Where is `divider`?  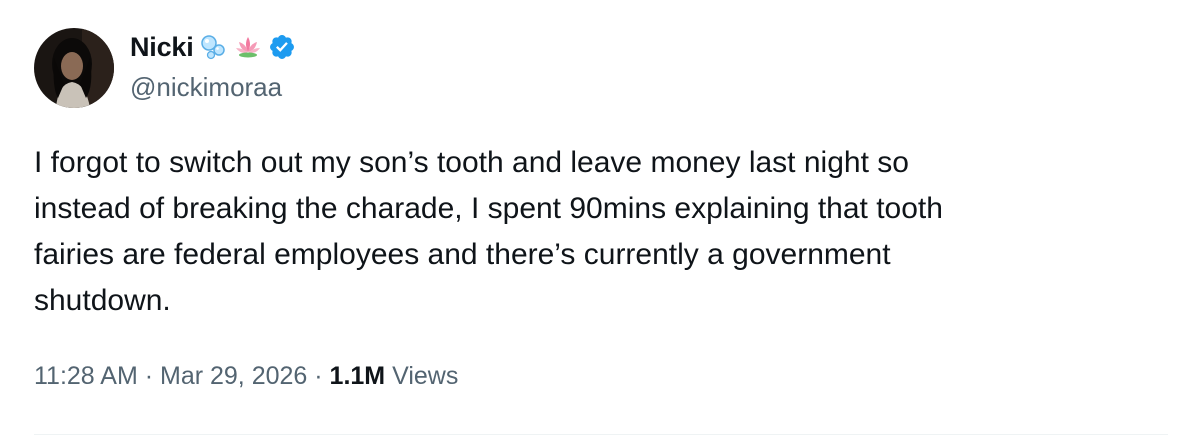
divider is located at coordinates (601, 434).